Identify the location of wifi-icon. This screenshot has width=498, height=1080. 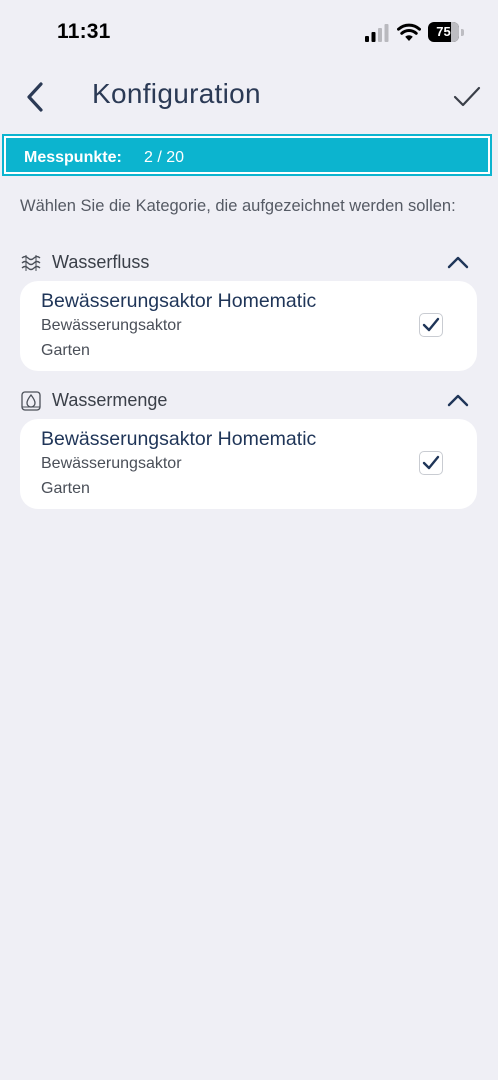
(409, 32).